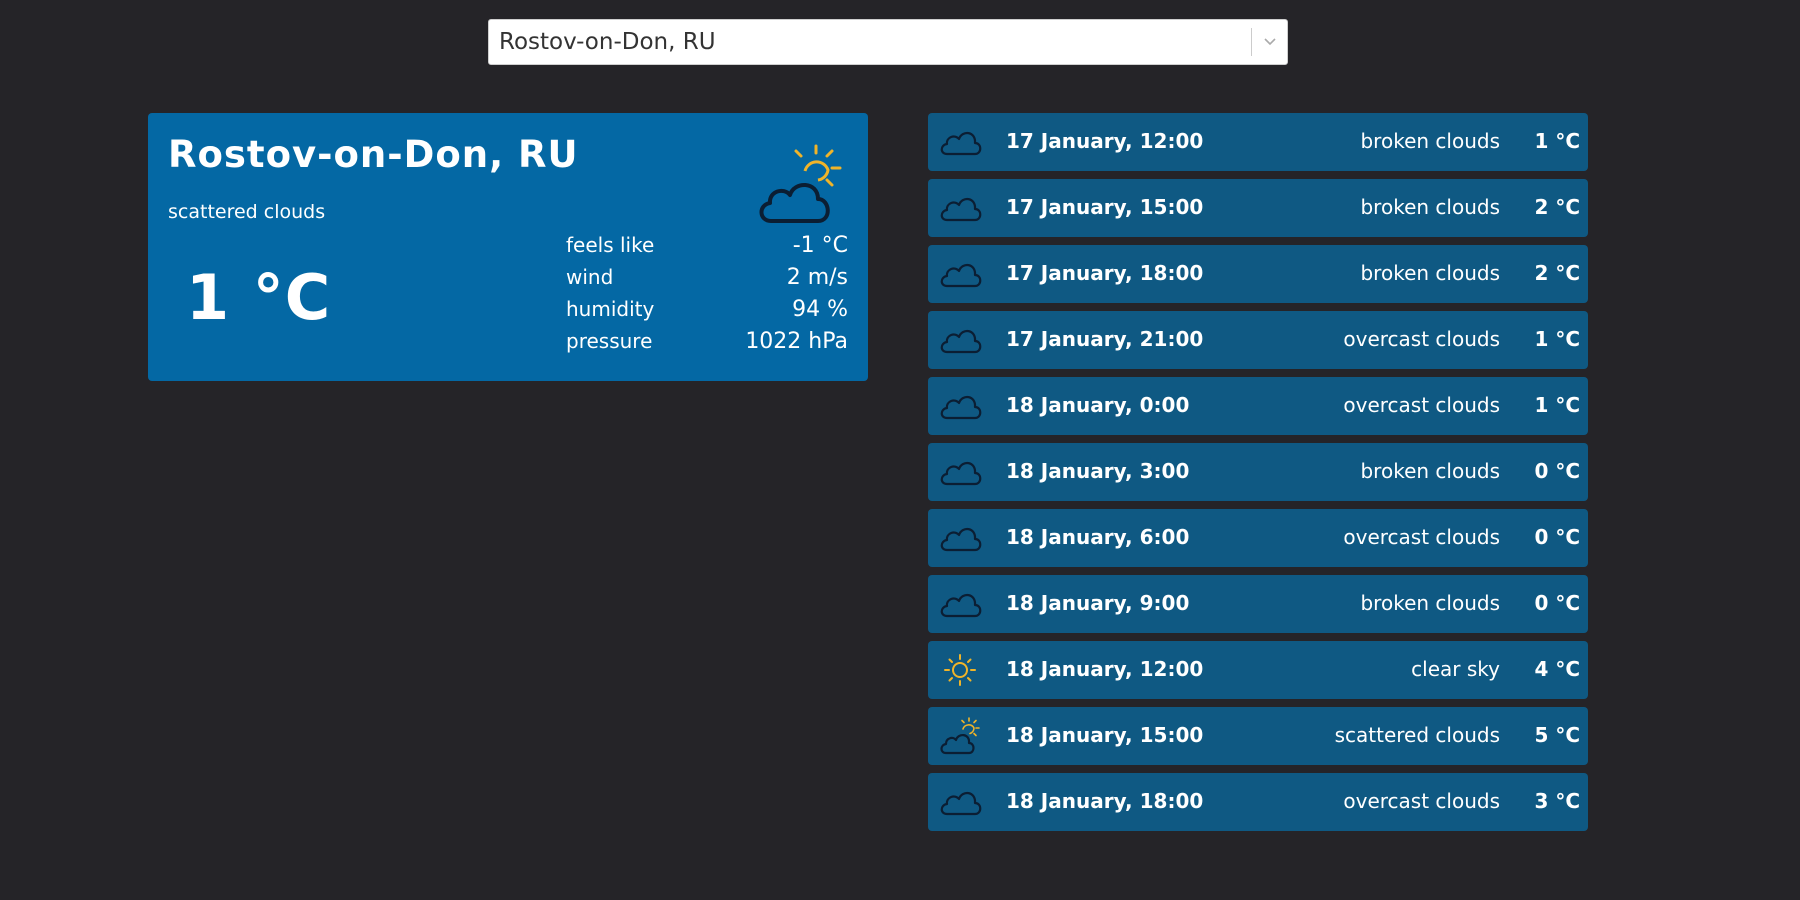 The width and height of the screenshot is (1800, 900). What do you see at coordinates (1098, 405) in the screenshot?
I see `forecast-time: 18 January, 0:00` at bounding box center [1098, 405].